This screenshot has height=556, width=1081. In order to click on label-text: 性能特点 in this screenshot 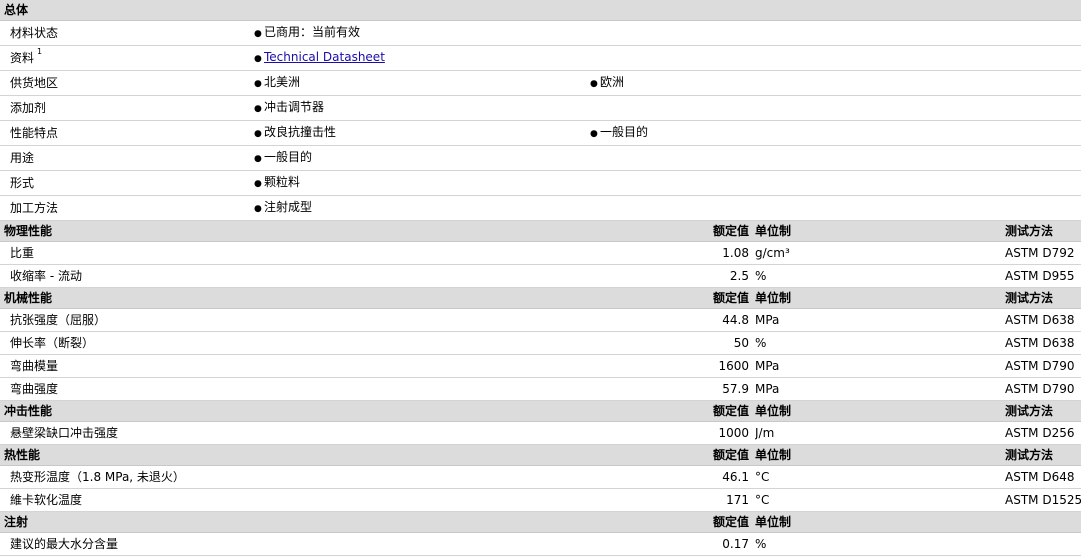, I will do `click(34, 133)`.